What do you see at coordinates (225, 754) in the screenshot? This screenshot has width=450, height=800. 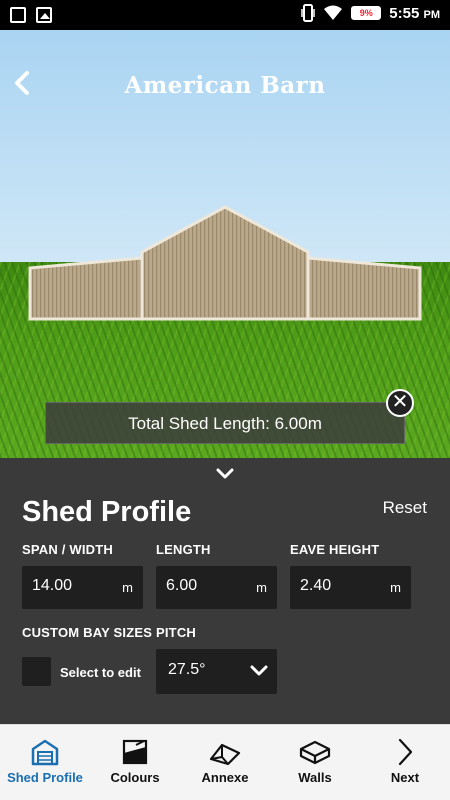 I see `annexe-icon` at bounding box center [225, 754].